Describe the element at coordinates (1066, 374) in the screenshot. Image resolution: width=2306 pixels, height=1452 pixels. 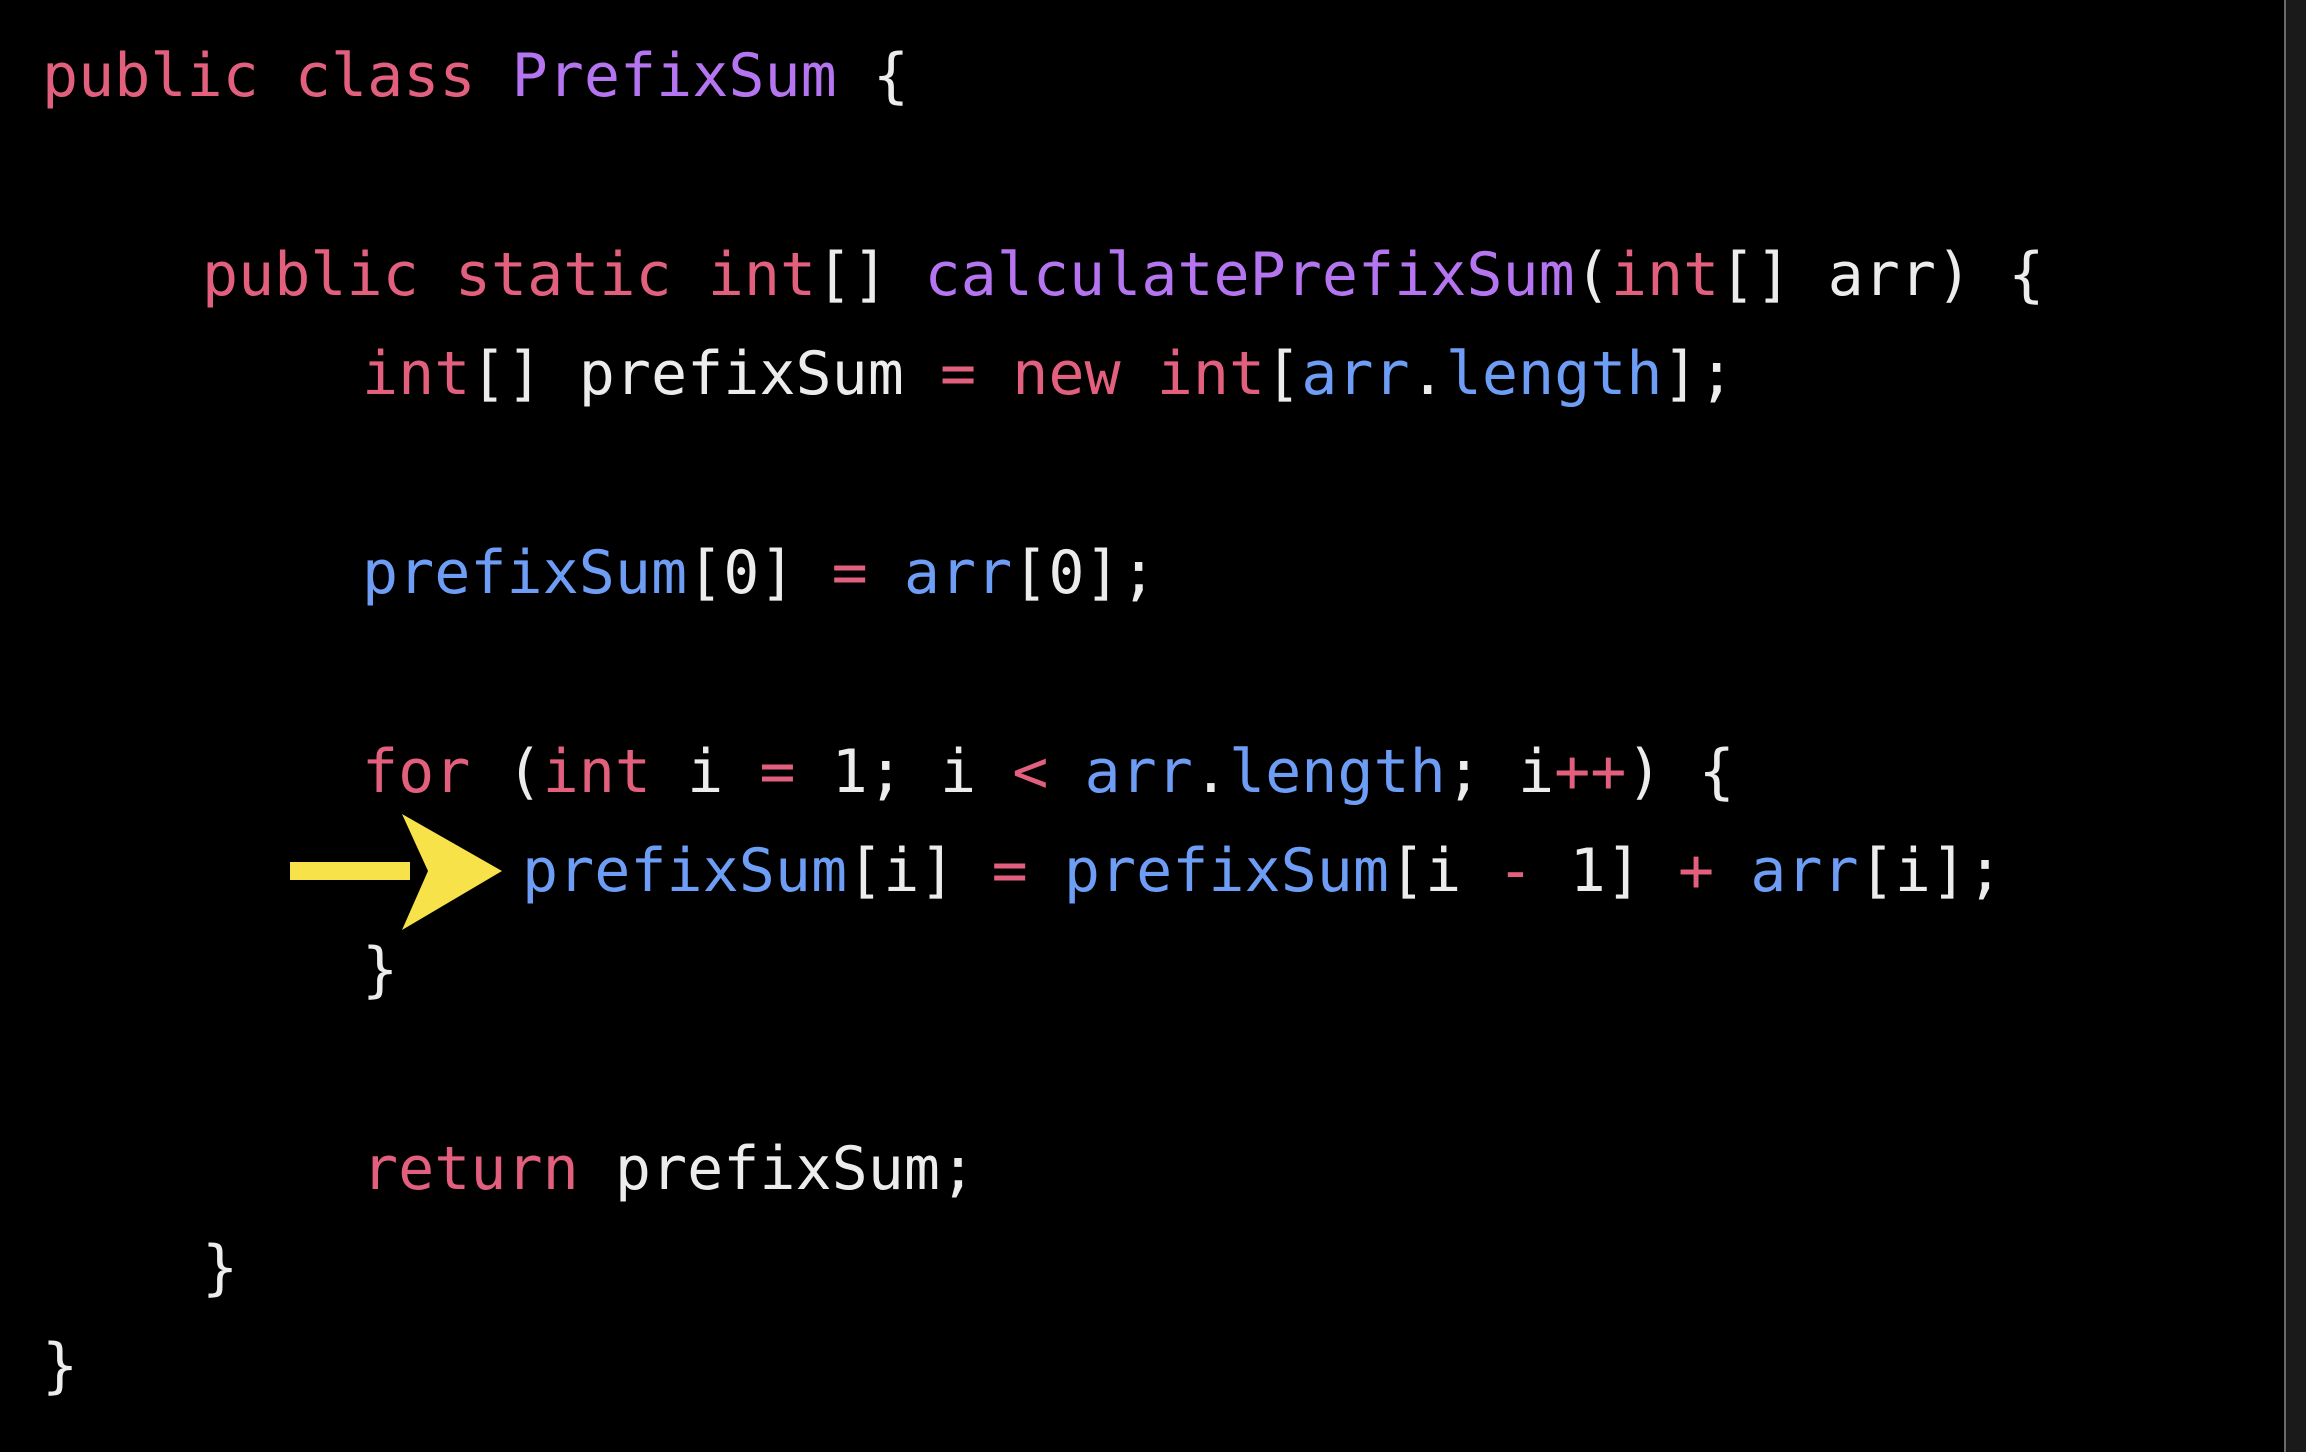
I see `code-token-keyword: new` at that location.